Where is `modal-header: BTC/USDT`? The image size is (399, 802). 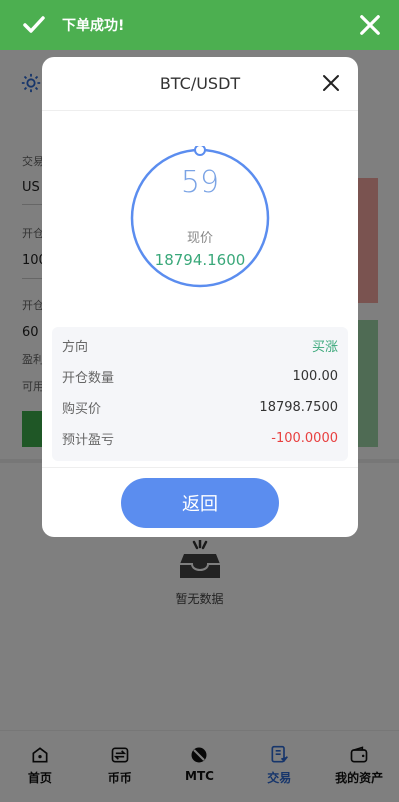
modal-header: BTC/USDT is located at coordinates (200, 84).